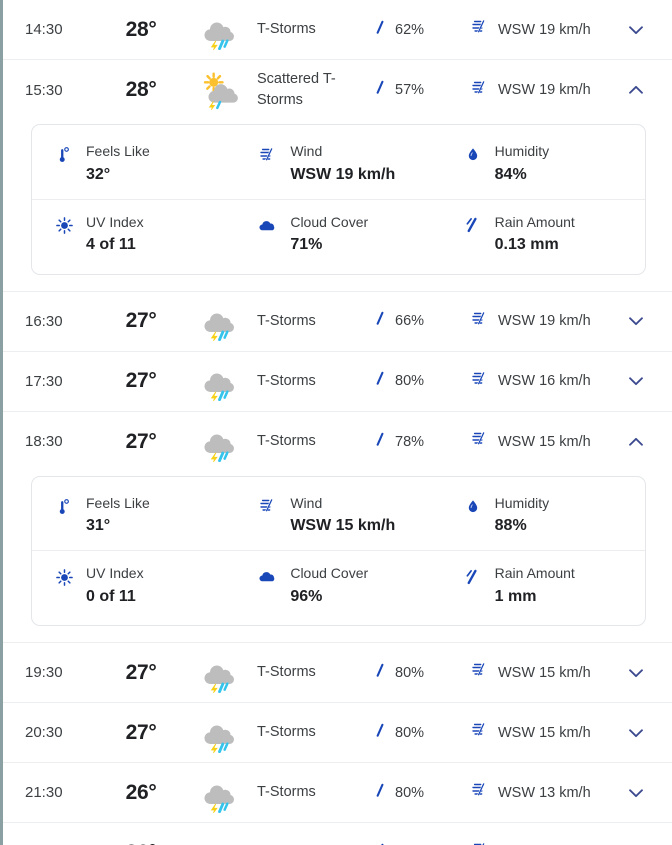  What do you see at coordinates (337, 441) in the screenshot?
I see `forecast-hour-row: 18:30 27° T-Storms 78% WSW 15 km/h` at bounding box center [337, 441].